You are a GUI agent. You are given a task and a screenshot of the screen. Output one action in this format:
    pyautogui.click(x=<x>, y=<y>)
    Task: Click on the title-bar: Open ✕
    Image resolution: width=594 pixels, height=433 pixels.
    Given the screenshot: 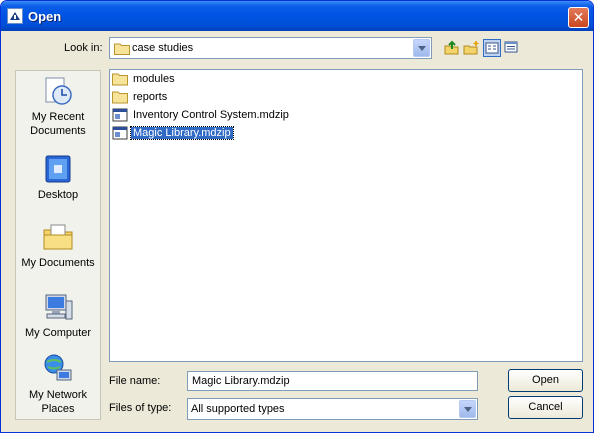 What is the action you would take?
    pyautogui.click(x=297, y=16)
    